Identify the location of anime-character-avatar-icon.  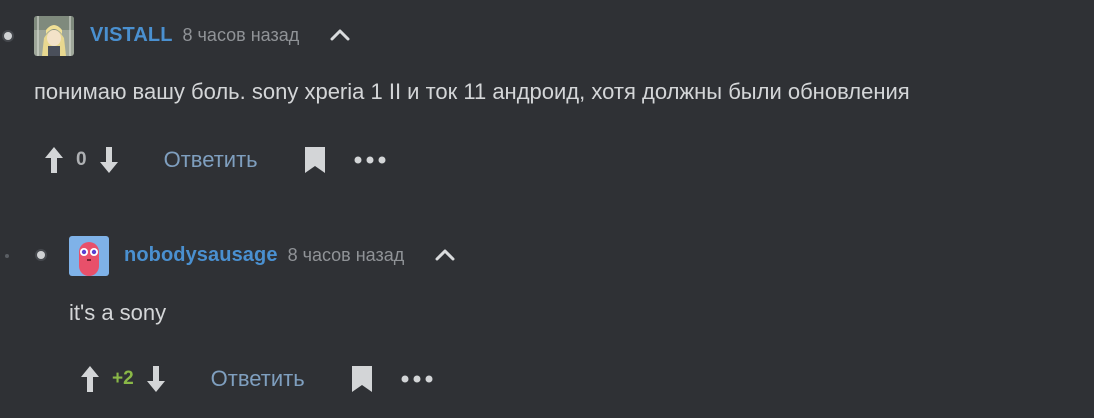
(54, 36).